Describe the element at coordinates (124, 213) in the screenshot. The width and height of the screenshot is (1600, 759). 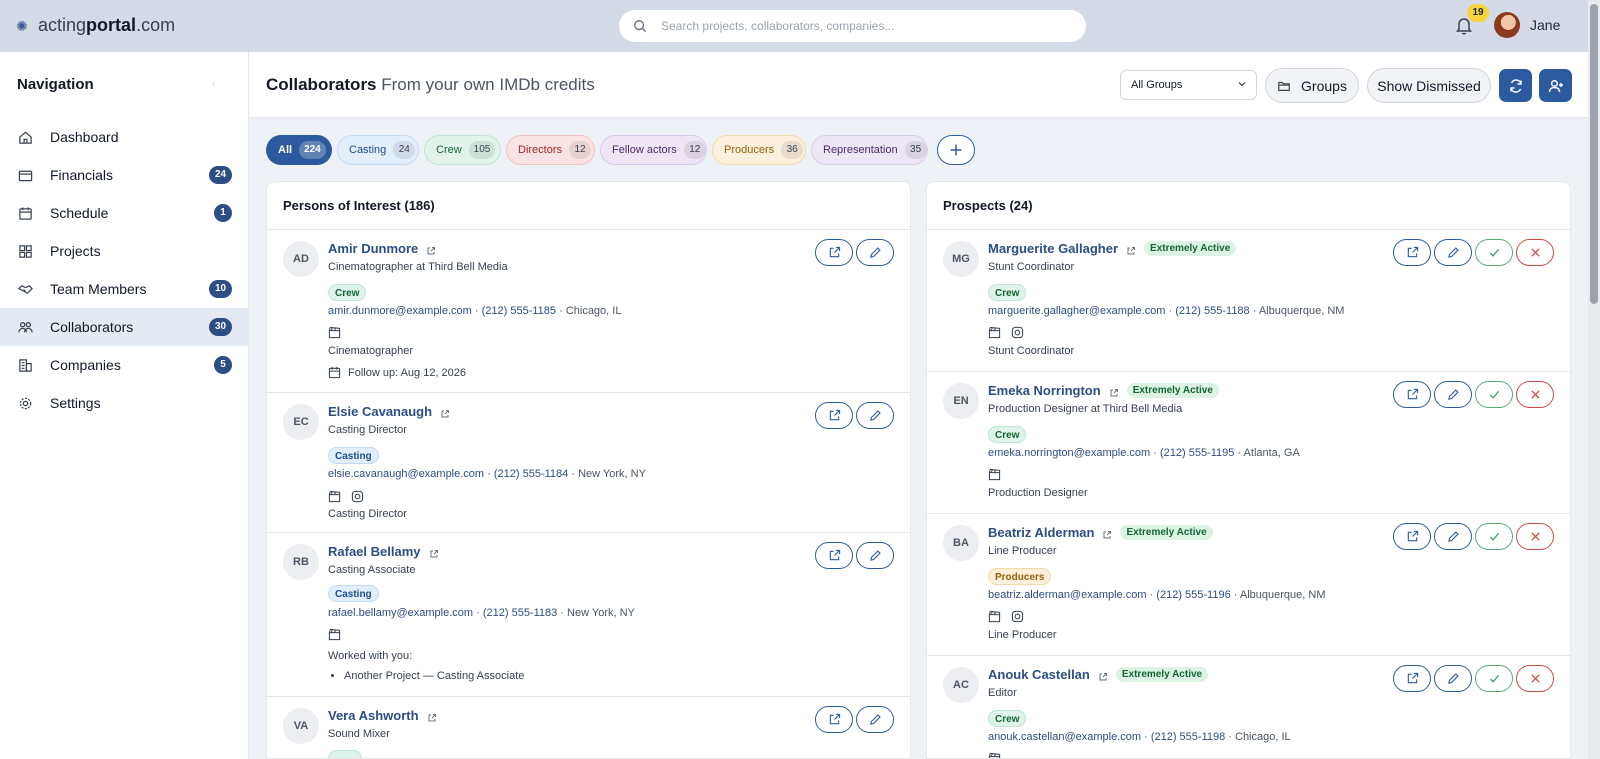
I see `sidebar-item-schedule: Schedule 1` at that location.